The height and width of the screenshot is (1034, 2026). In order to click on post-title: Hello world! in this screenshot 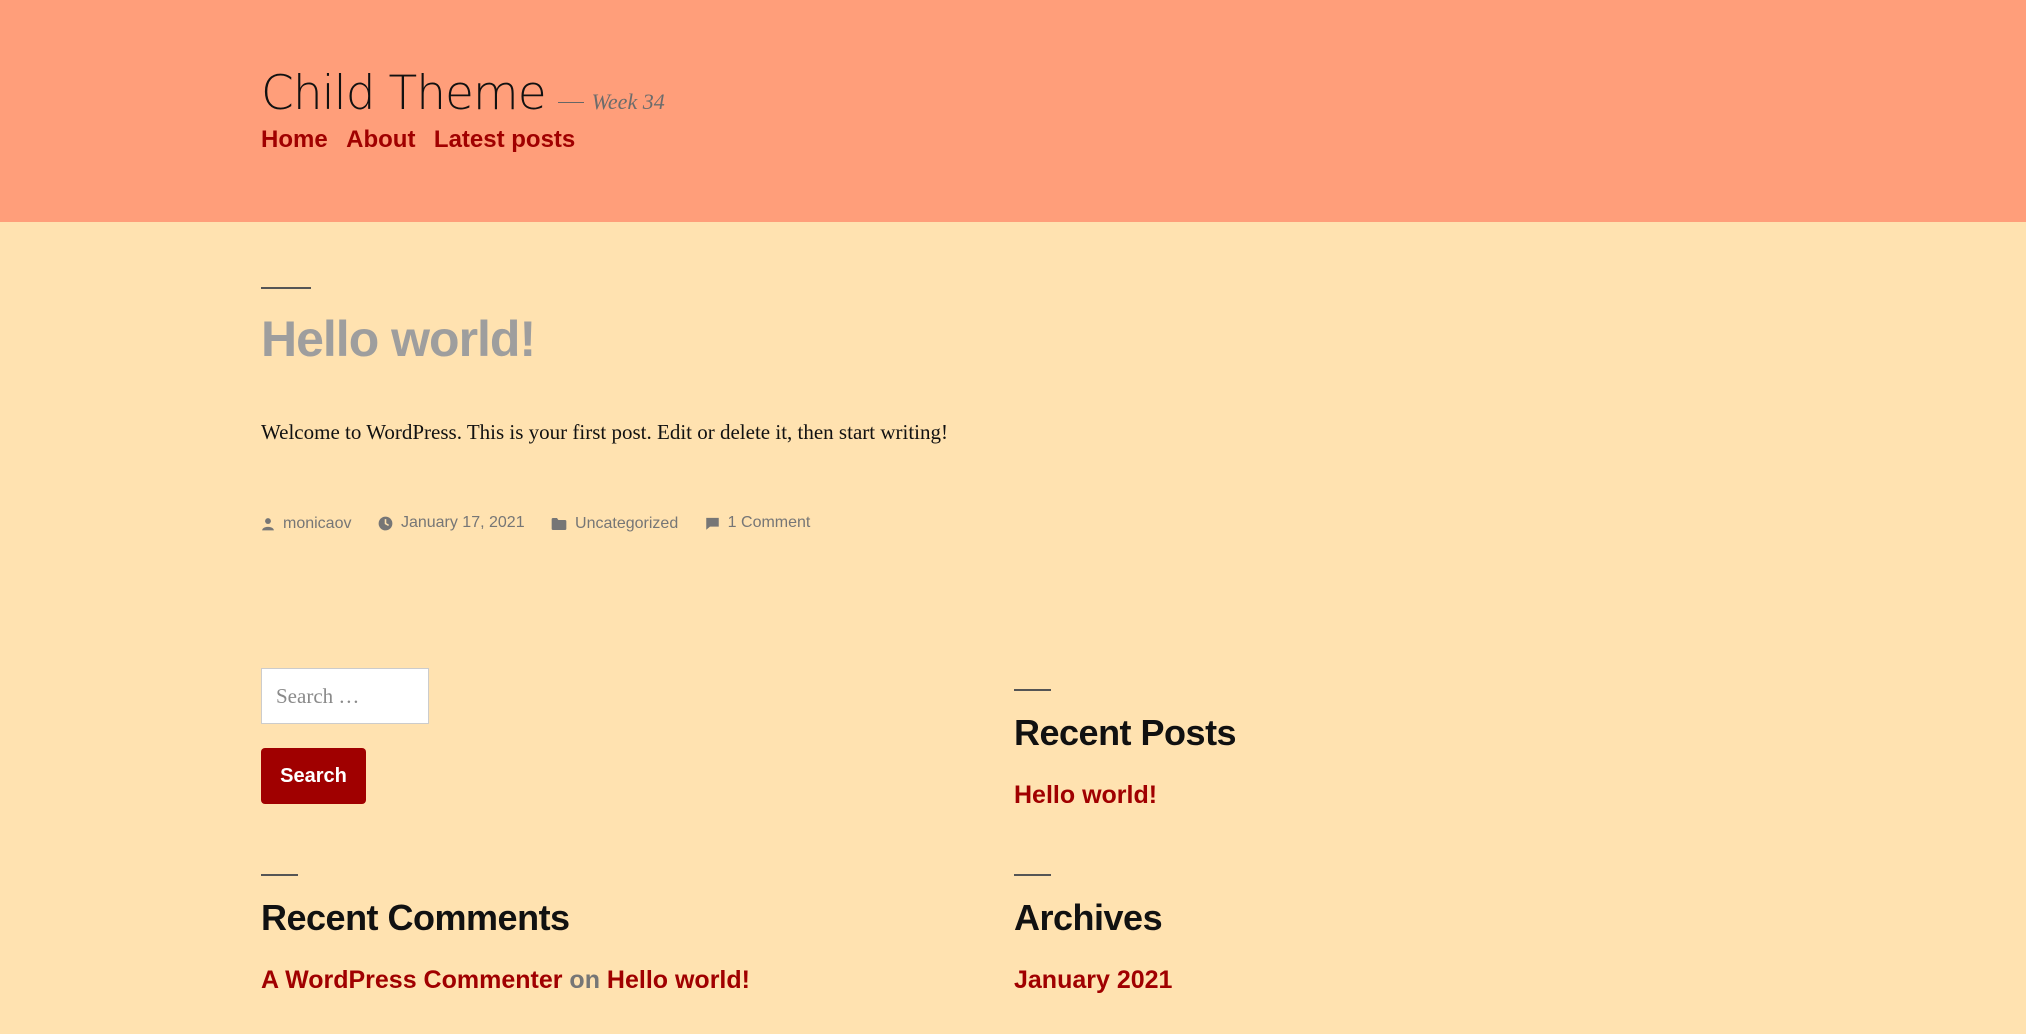, I will do `click(398, 339)`.